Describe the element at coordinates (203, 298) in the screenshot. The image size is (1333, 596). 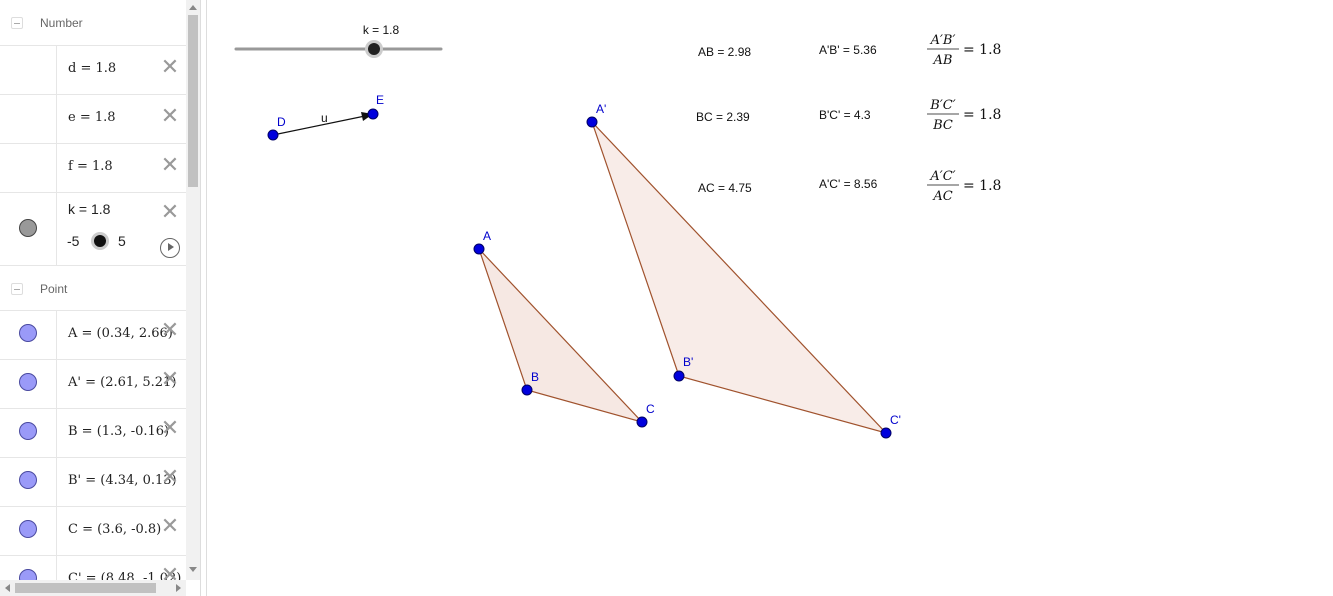
I see `view-divider` at that location.